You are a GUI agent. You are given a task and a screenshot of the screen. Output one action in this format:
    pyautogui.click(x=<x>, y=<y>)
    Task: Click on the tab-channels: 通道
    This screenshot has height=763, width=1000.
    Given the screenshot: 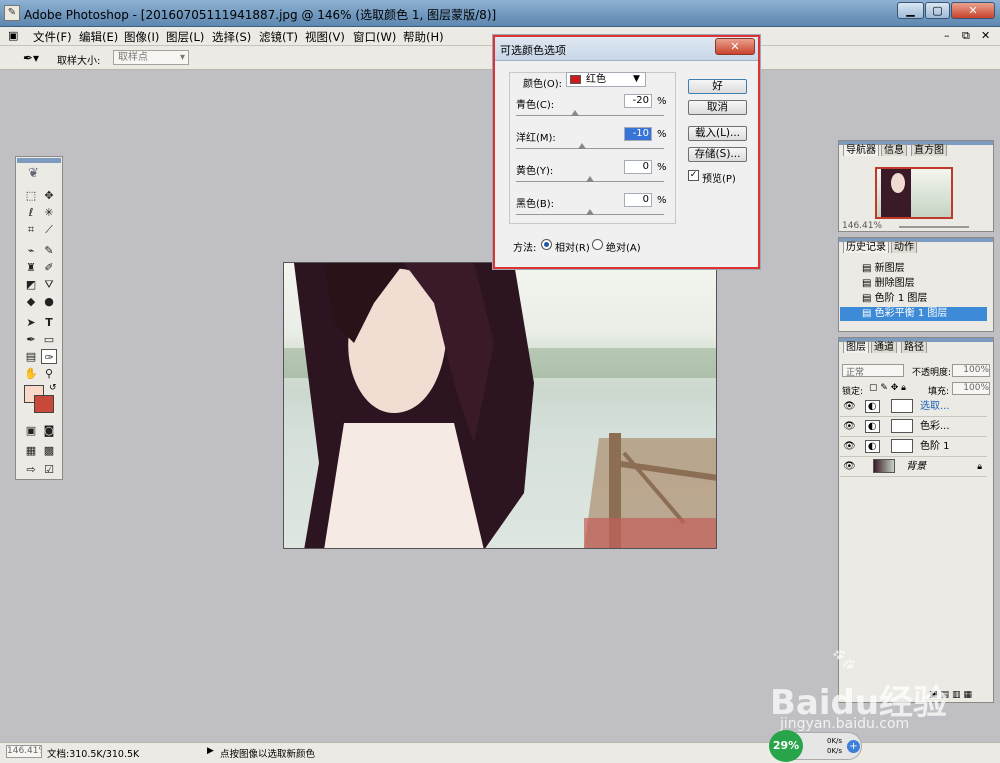 What is the action you would take?
    pyautogui.click(x=884, y=347)
    